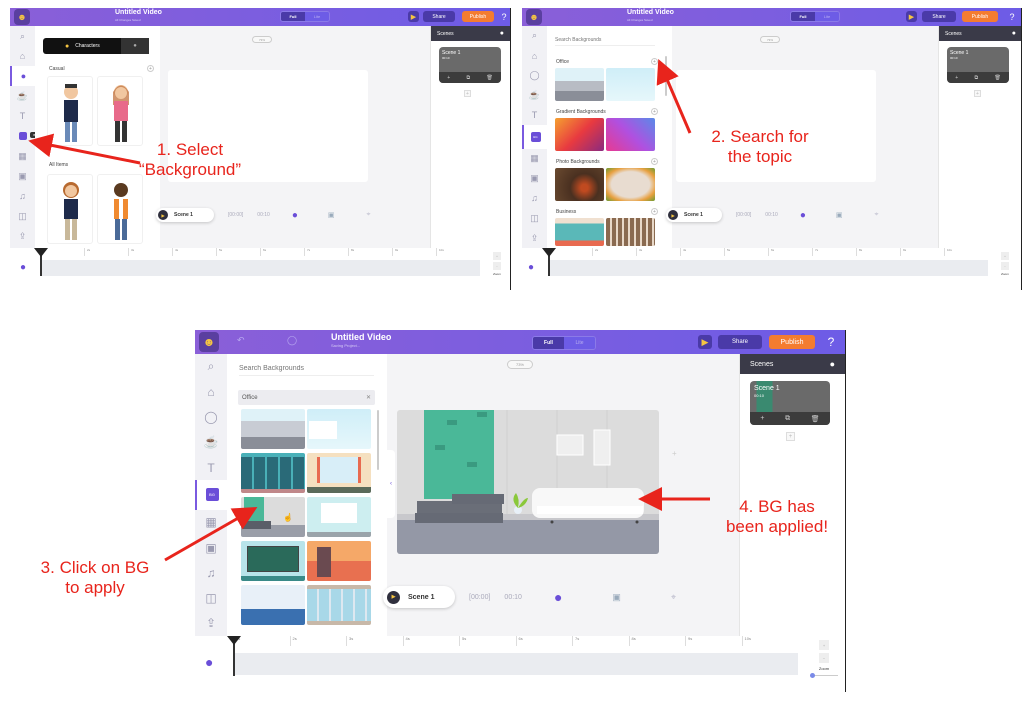 The height and width of the screenshot is (706, 1024). I want to click on annotation-step-4: 4. BG has been applied!, so click(777, 516).